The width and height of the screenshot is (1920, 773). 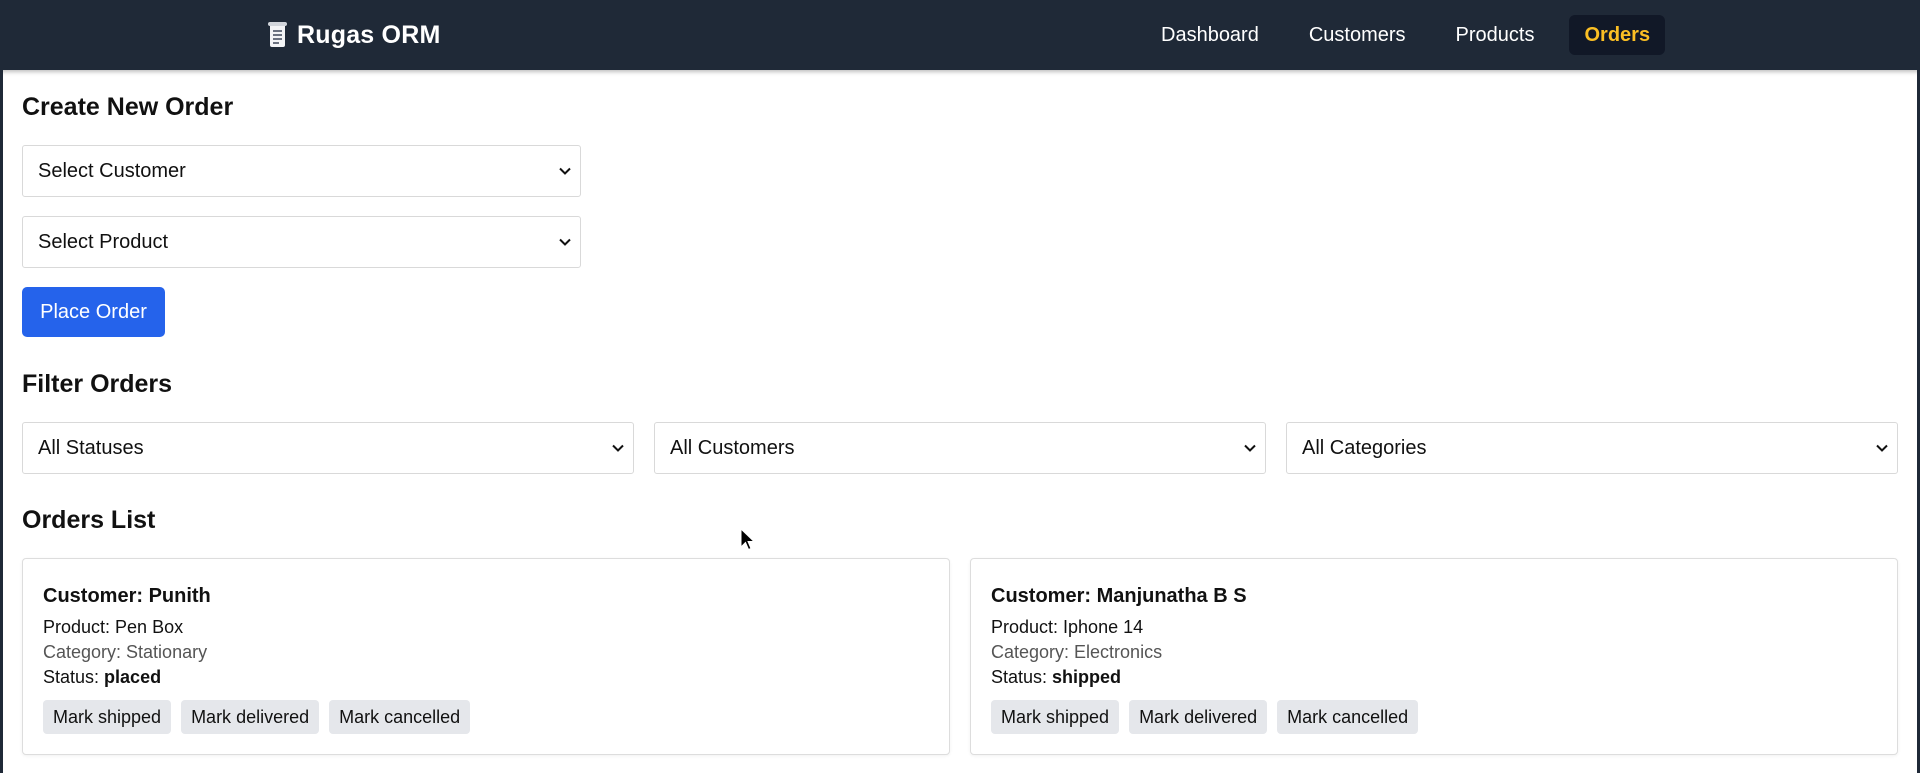 What do you see at coordinates (1357, 35) in the screenshot?
I see `nav-customers: Customers` at bounding box center [1357, 35].